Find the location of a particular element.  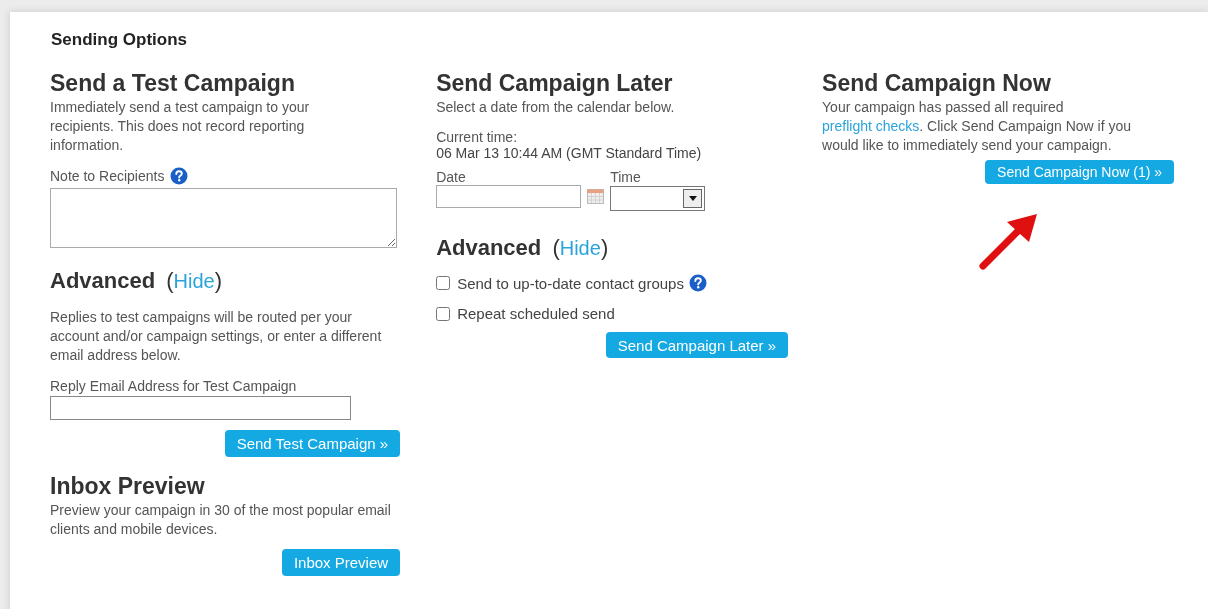

email-field is located at coordinates (200, 408).